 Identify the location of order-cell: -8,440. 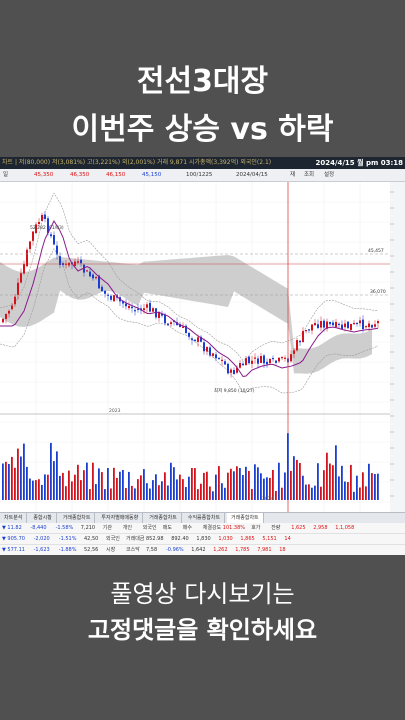
(38, 528).